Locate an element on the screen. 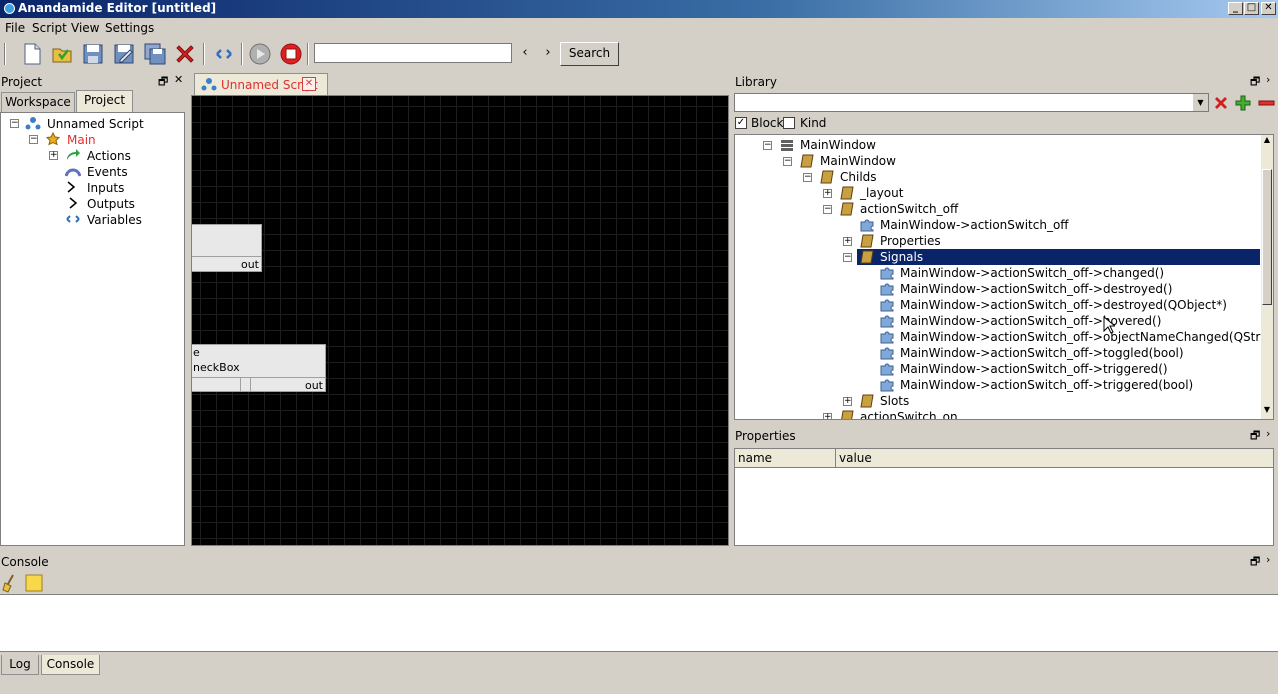 The width and height of the screenshot is (1278, 694). tree-item: MainWindow->actionSwitch_off is located at coordinates (997, 225).